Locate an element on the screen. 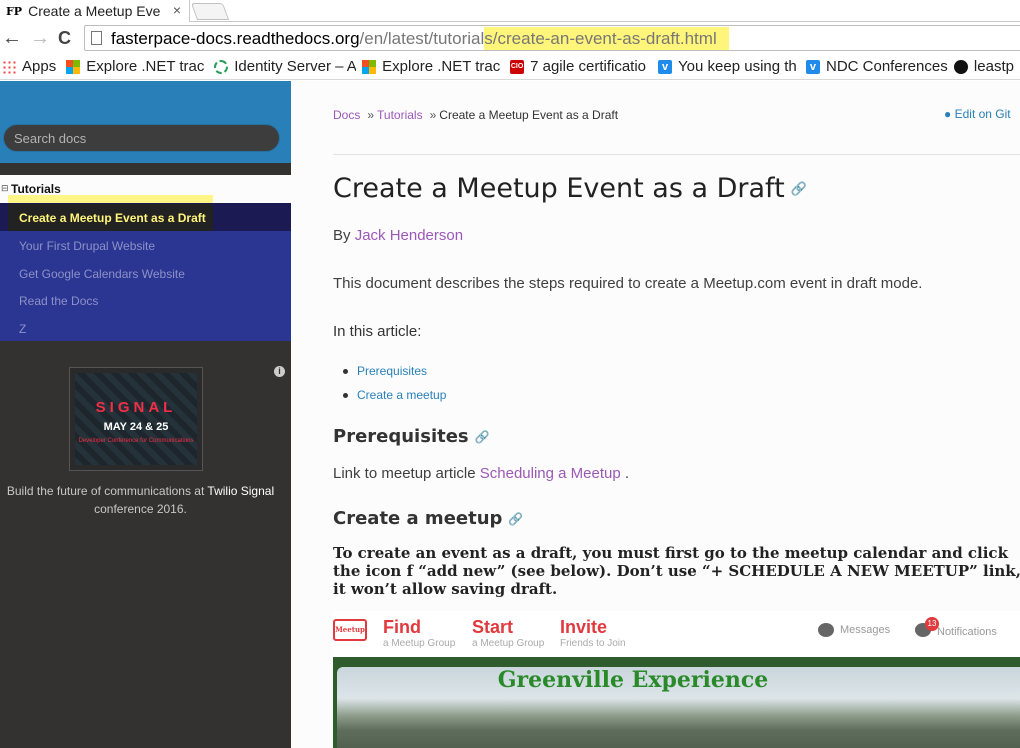 The width and height of the screenshot is (1020, 748). breadcrumb-tutorials: Tutorials is located at coordinates (400, 115).